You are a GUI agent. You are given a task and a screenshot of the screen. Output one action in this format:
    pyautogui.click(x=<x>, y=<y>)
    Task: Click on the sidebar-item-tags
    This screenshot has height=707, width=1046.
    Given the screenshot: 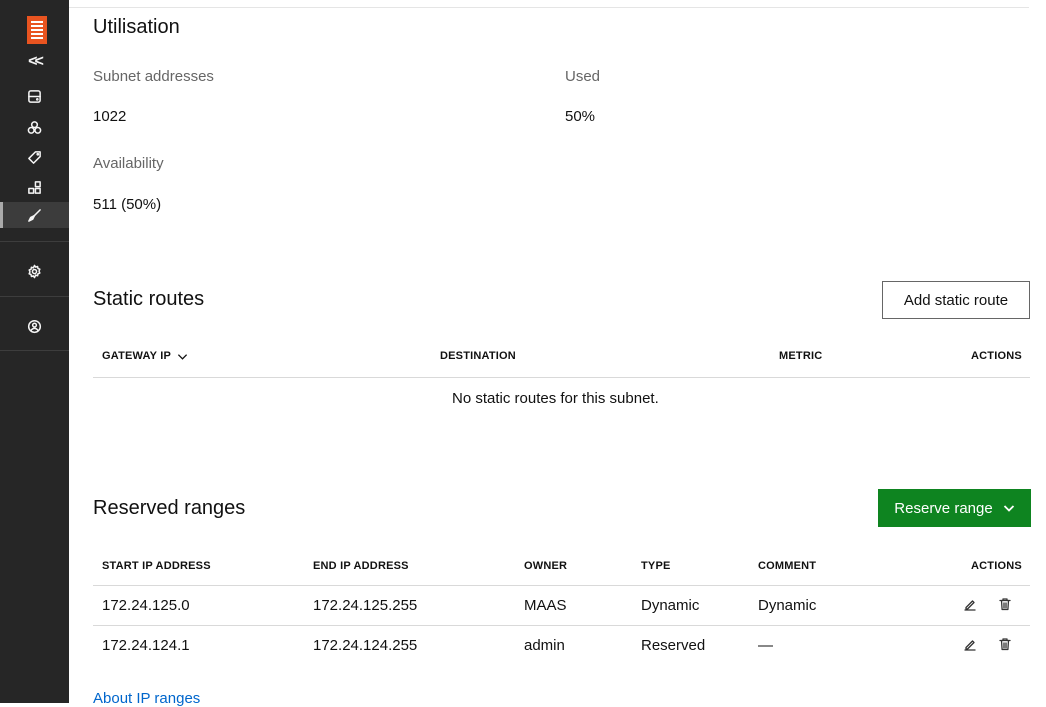 What is the action you would take?
    pyautogui.click(x=34, y=157)
    